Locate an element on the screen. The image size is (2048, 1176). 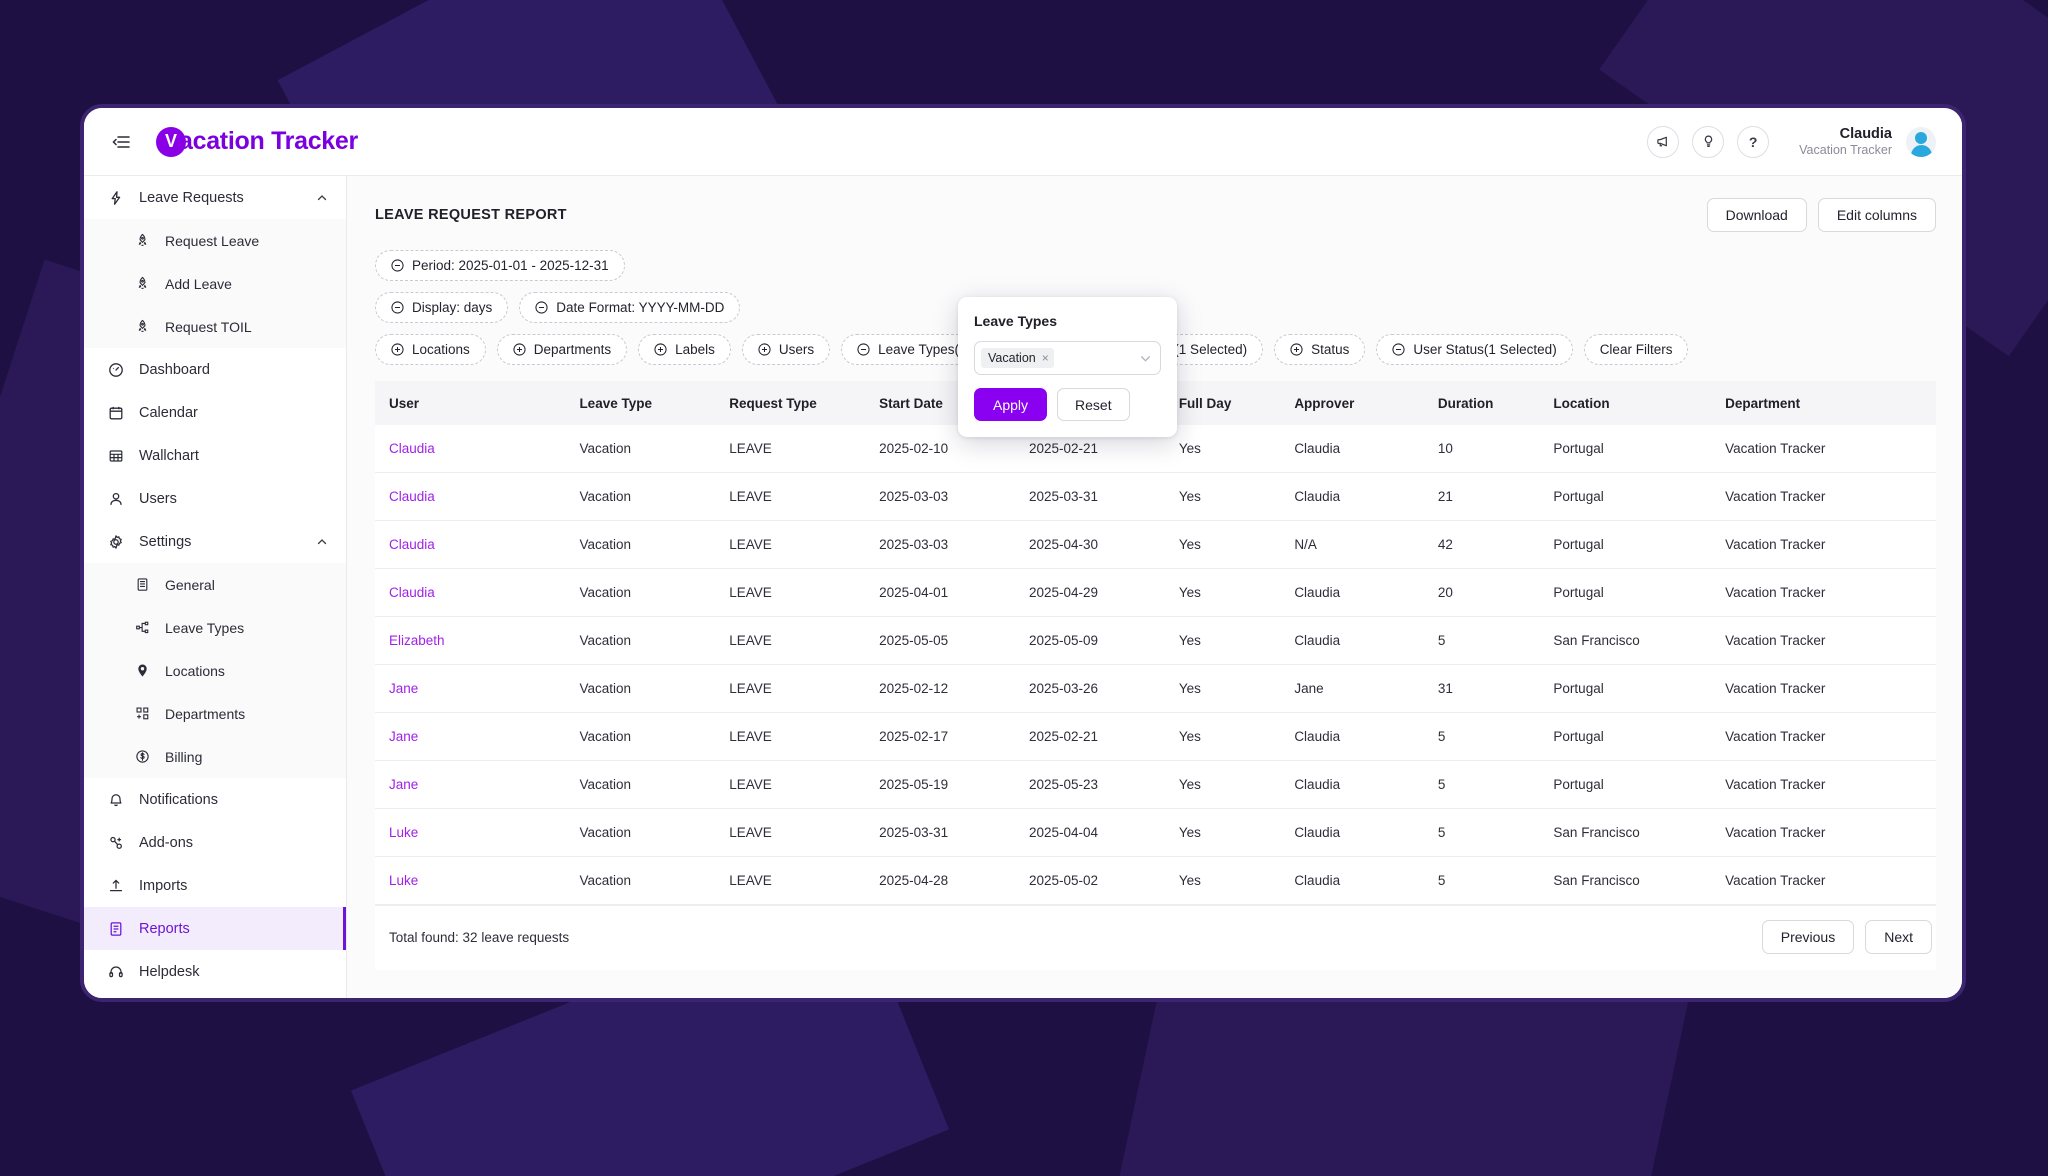
sidebar-item-label: Settings is located at coordinates (165, 541).